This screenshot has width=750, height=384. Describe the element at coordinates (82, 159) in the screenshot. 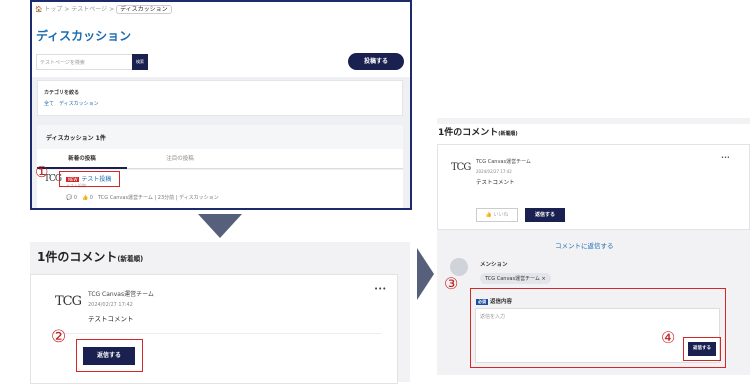

I see `tab-newest: 新着の投稿` at that location.